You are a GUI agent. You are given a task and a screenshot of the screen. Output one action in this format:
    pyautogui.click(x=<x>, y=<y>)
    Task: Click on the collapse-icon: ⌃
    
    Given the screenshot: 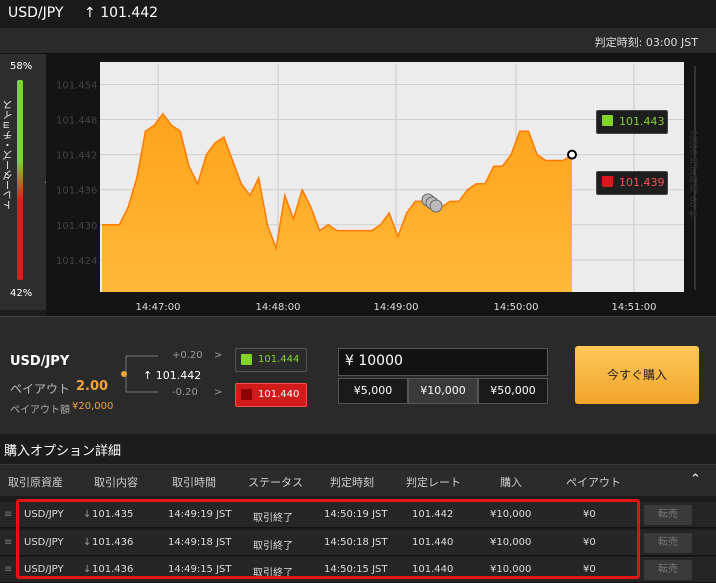 What is the action you would take?
    pyautogui.click(x=695, y=479)
    